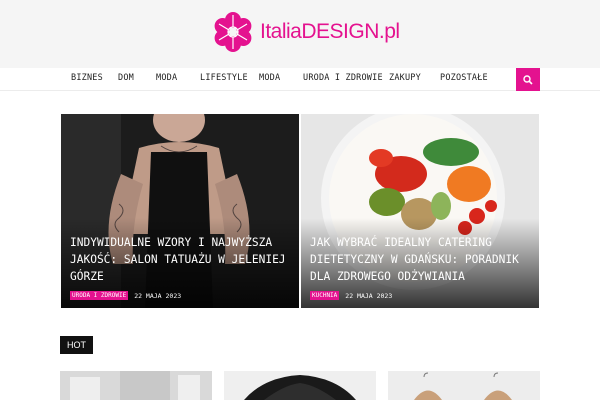  I want to click on post-meta: KUCHNIA 22 MAJA 2023, so click(351, 295).